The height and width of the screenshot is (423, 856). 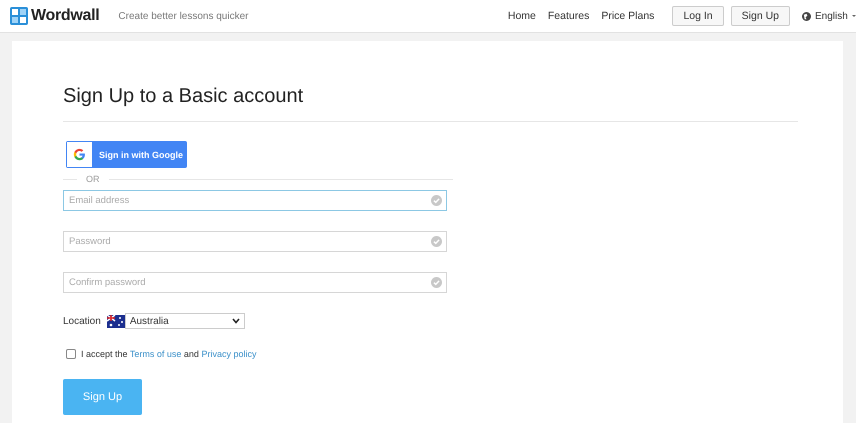 What do you see at coordinates (806, 16) in the screenshot?
I see `globe-icon` at bounding box center [806, 16].